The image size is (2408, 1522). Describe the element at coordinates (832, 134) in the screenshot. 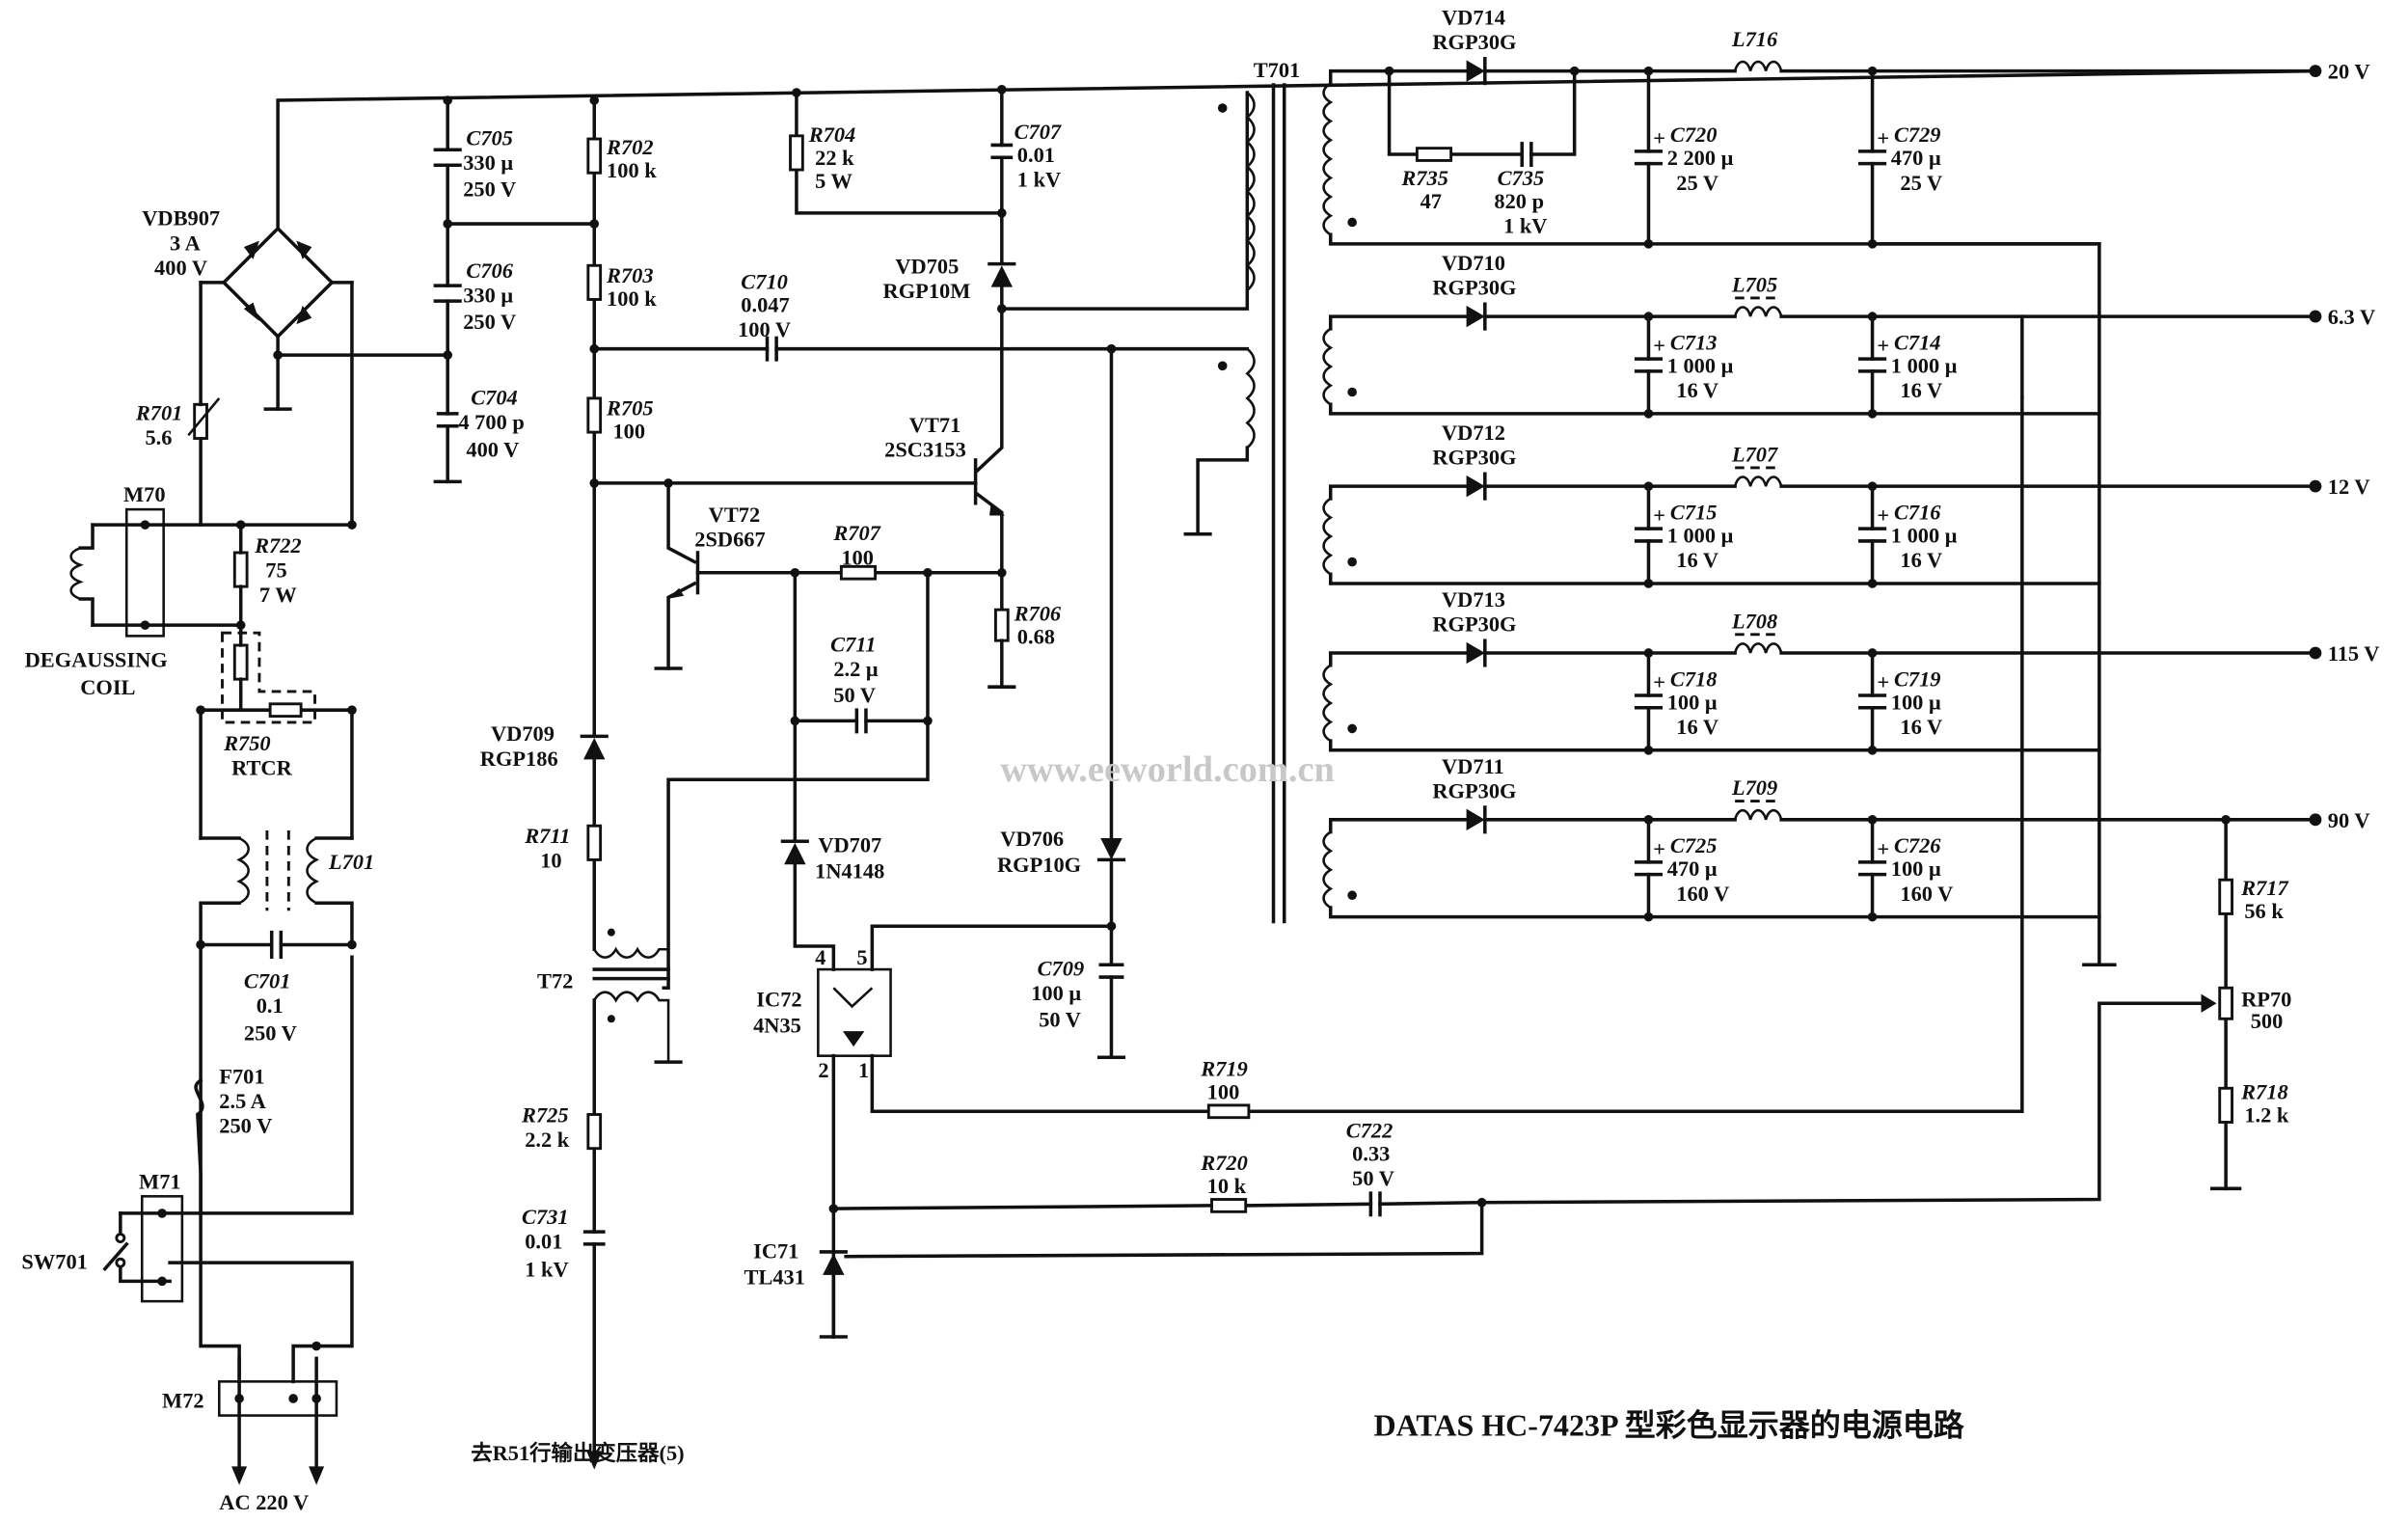

I see `r704-ref: R704` at that location.